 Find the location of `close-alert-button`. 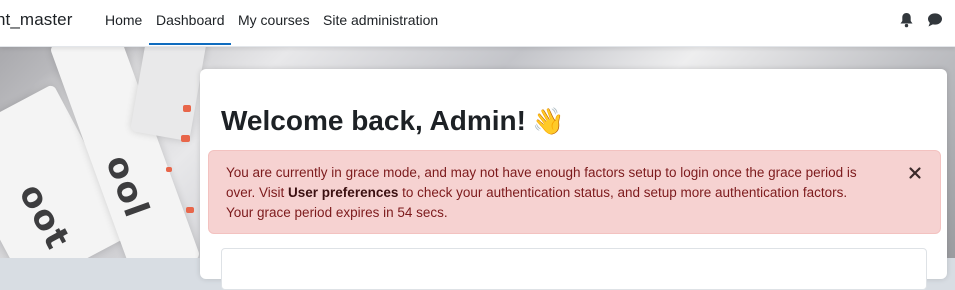

close-alert-button is located at coordinates (915, 173).